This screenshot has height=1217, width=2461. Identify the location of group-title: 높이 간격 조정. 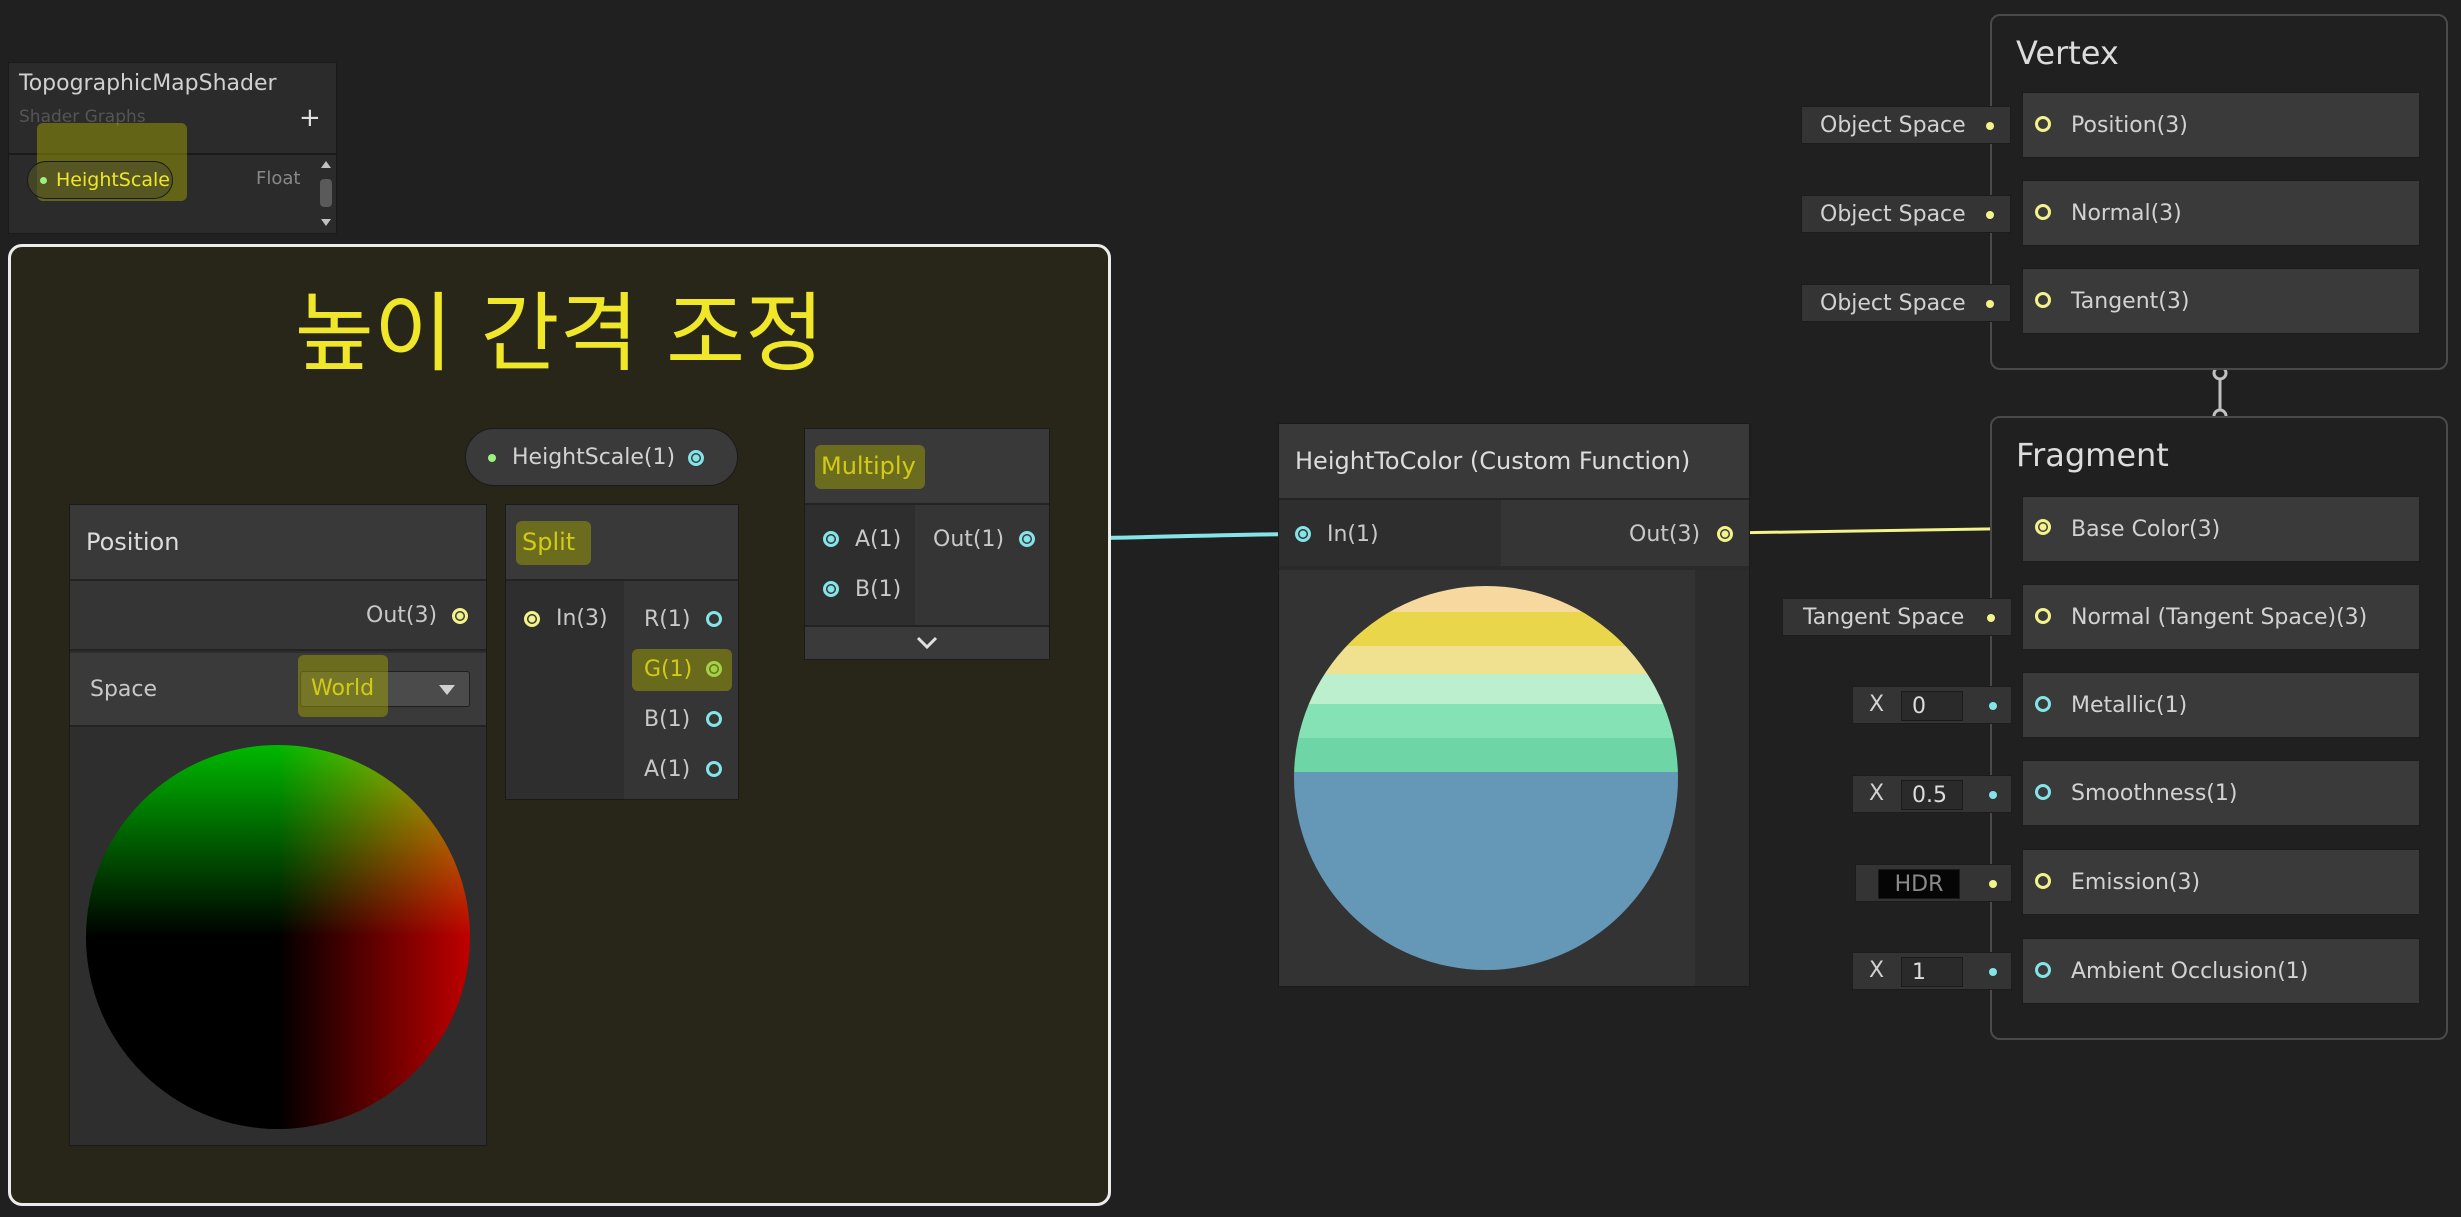
(559, 325).